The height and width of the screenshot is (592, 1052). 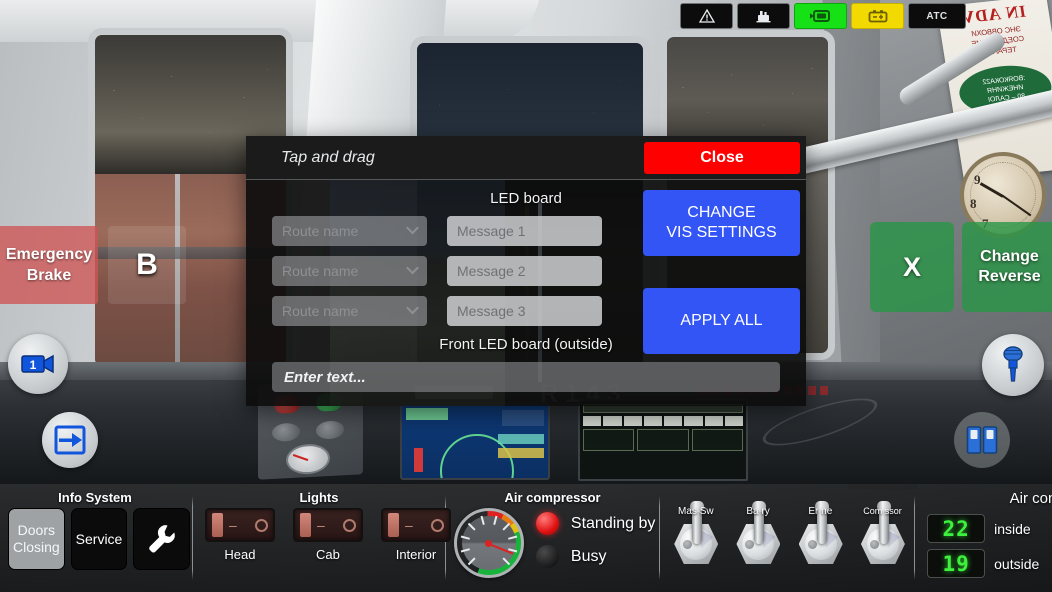 What do you see at coordinates (521, 453) in the screenshot?
I see `screen-yellow-bar` at bounding box center [521, 453].